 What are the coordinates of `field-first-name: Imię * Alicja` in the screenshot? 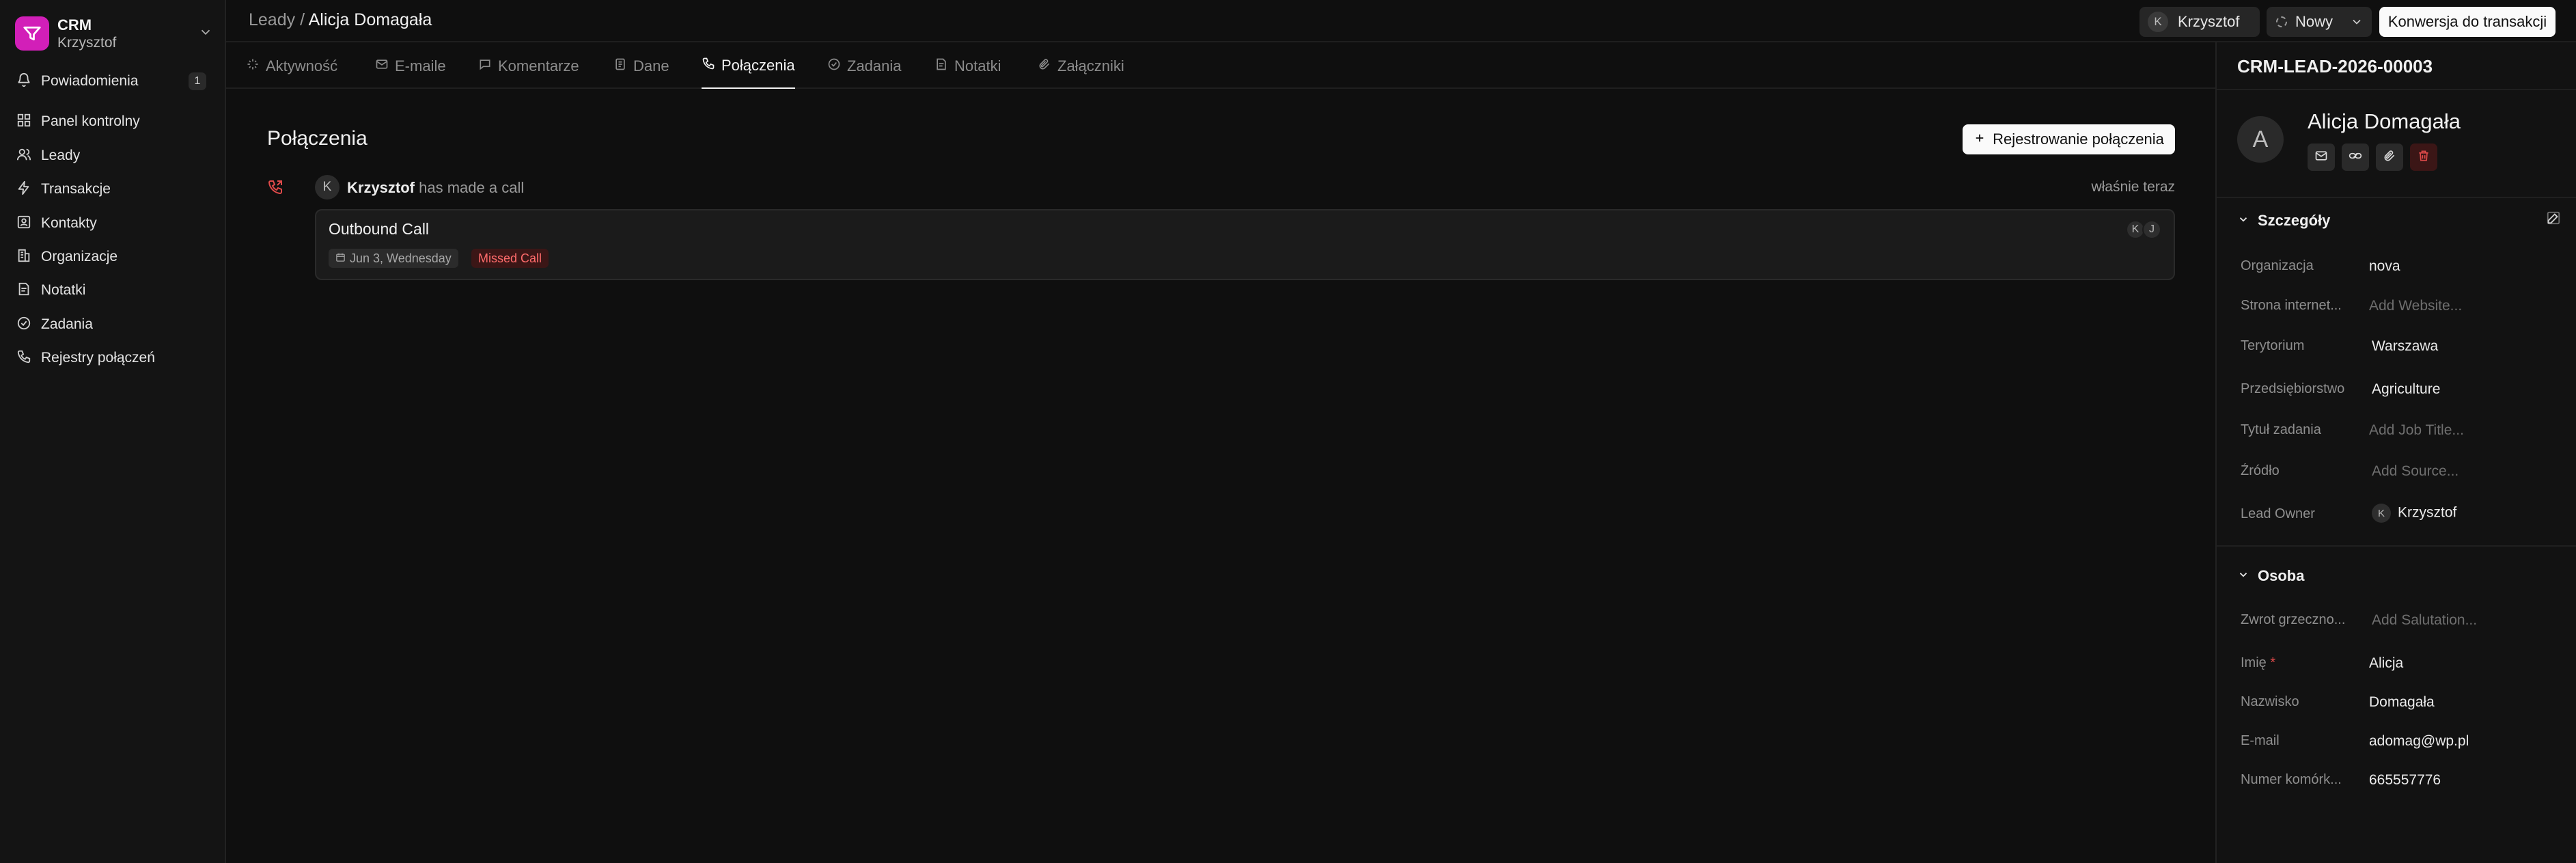 It's located at (2402, 663).